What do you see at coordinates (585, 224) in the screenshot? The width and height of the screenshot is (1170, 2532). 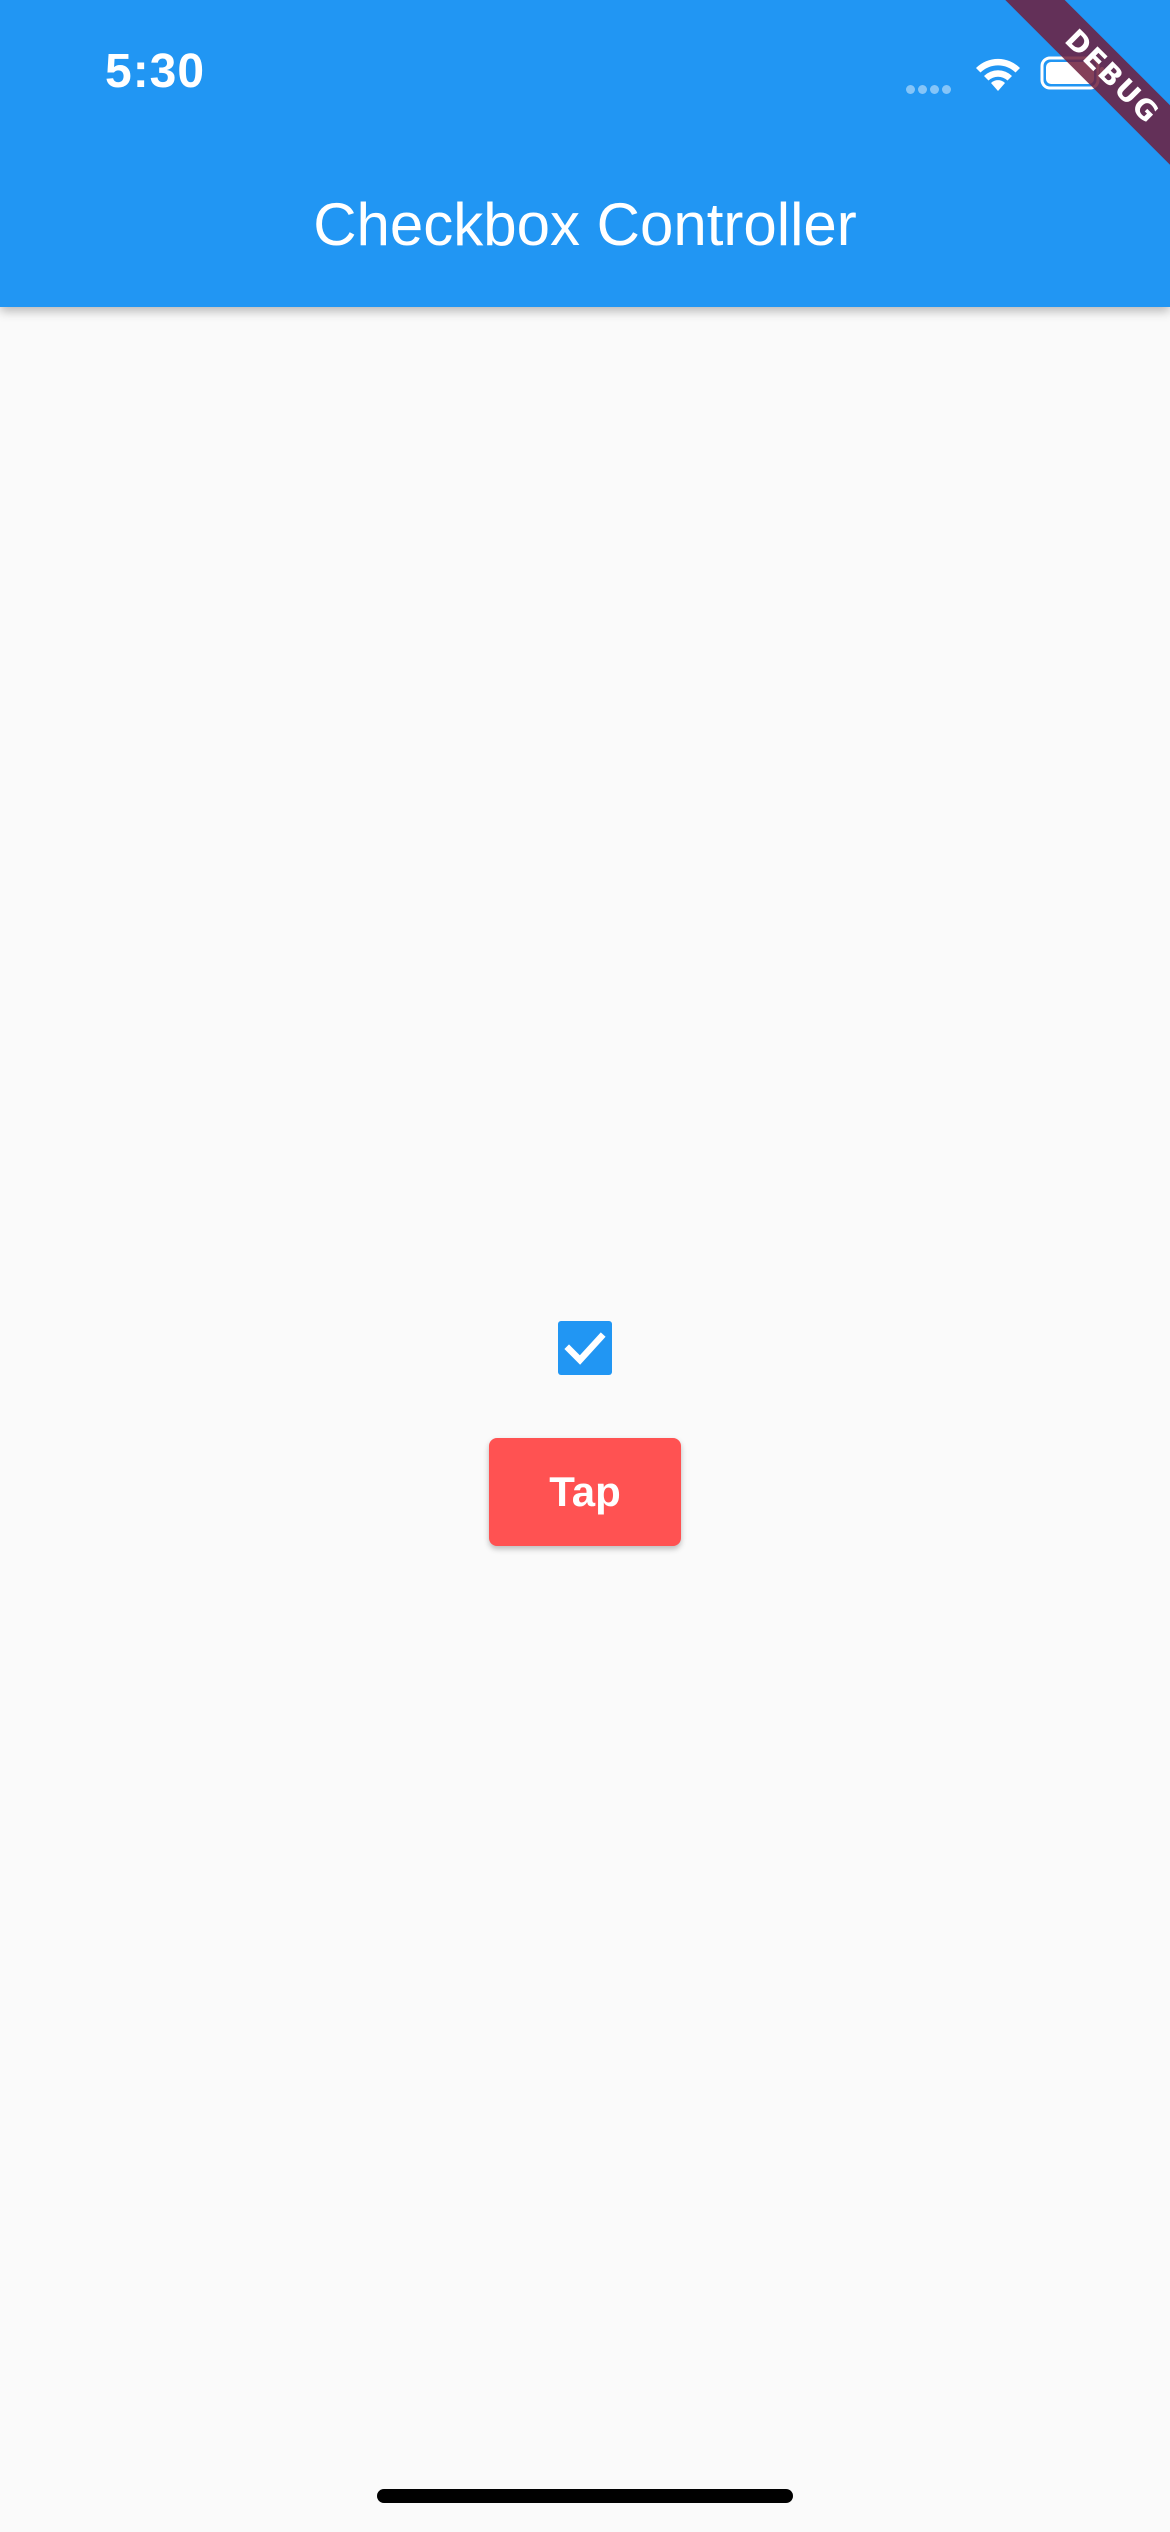 I see `page-title: Checkbox Controller` at bounding box center [585, 224].